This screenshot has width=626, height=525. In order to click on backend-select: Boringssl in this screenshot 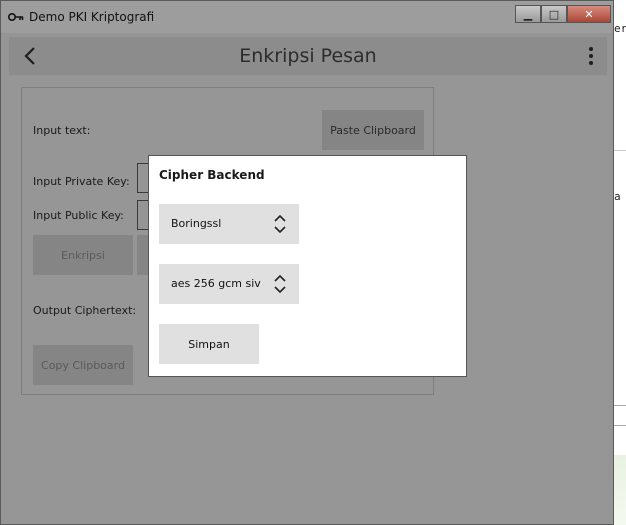, I will do `click(229, 224)`.